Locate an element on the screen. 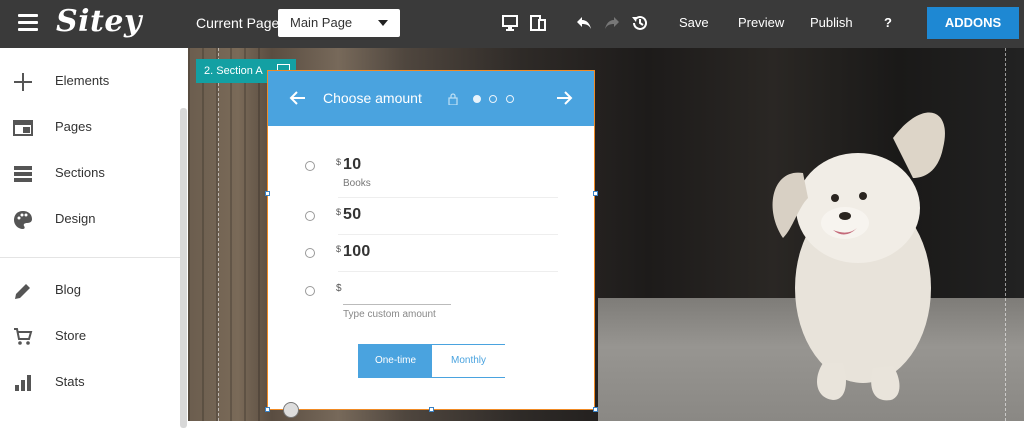  sidebar-item-label: Store is located at coordinates (71, 335).